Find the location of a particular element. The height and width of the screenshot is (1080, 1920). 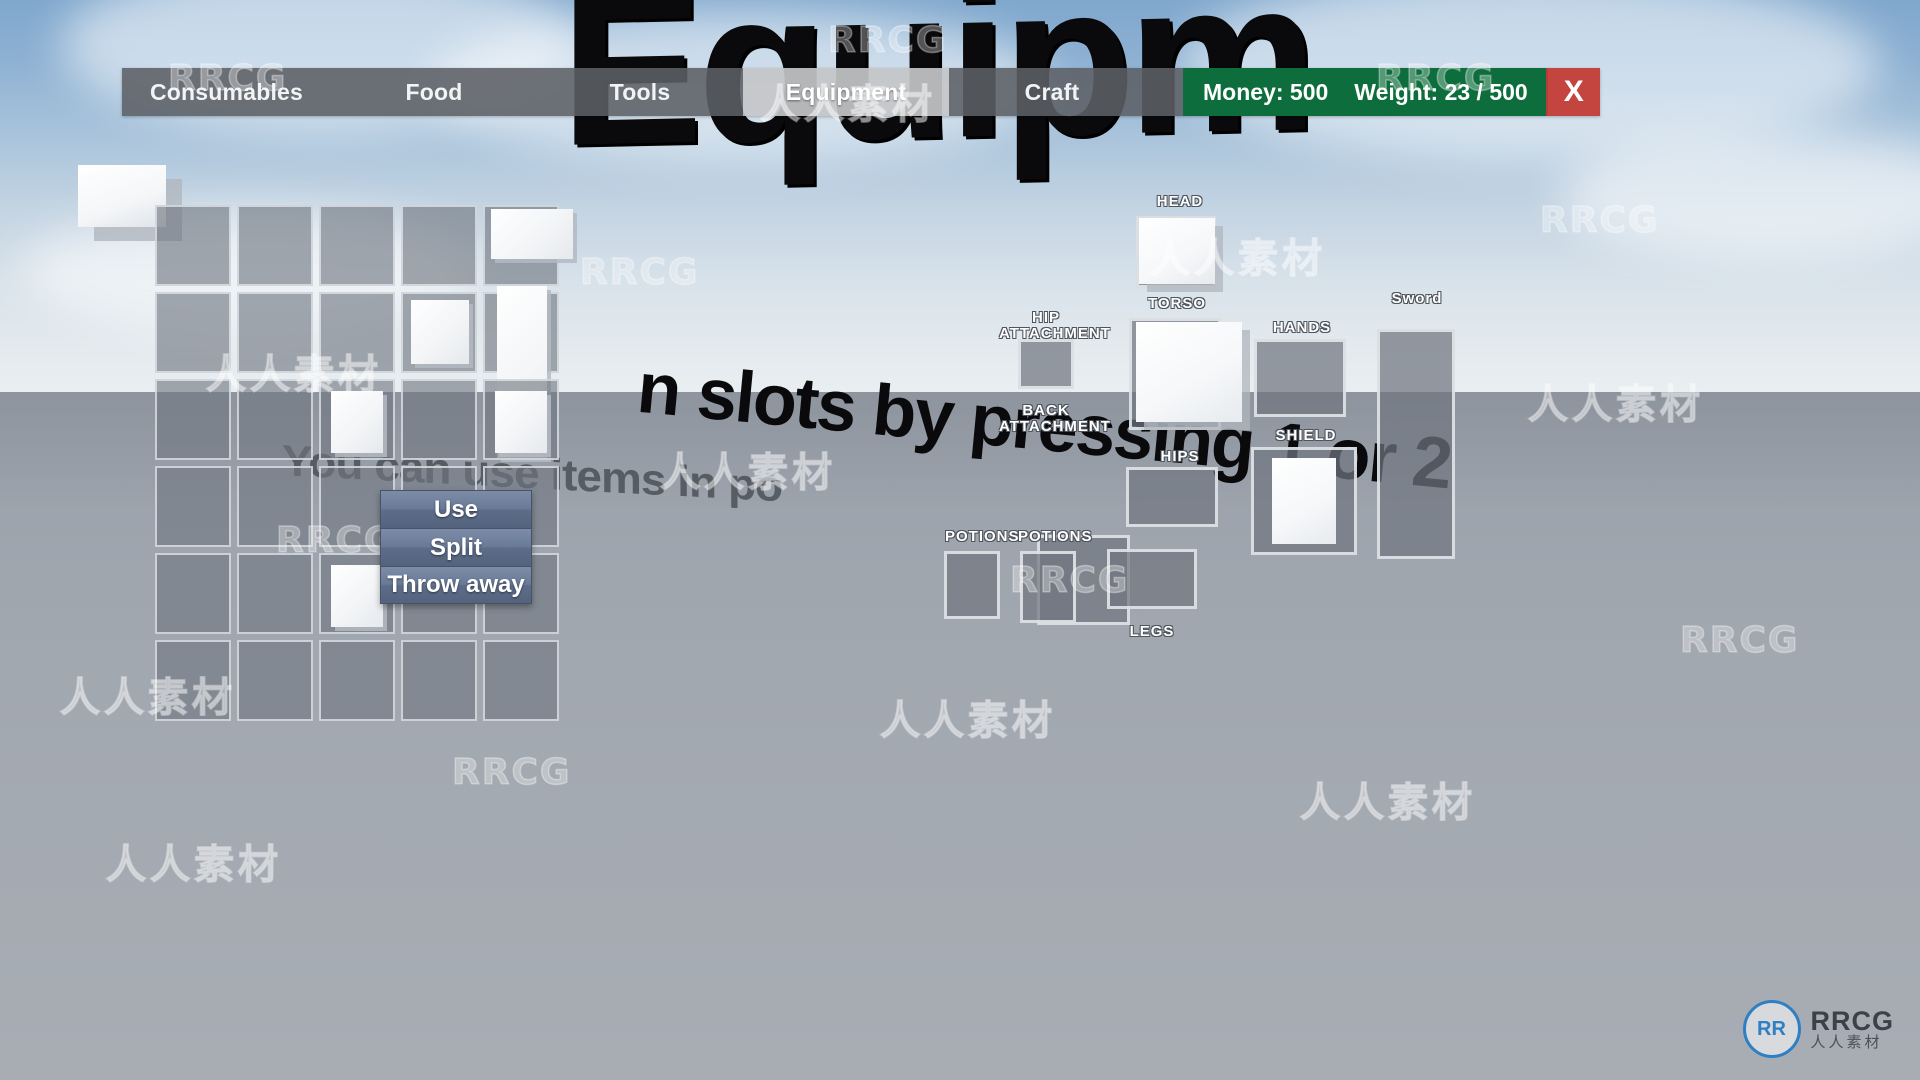

rrcg-logo-wordmark: RRCG 人人素材 is located at coordinates (1853, 1029).